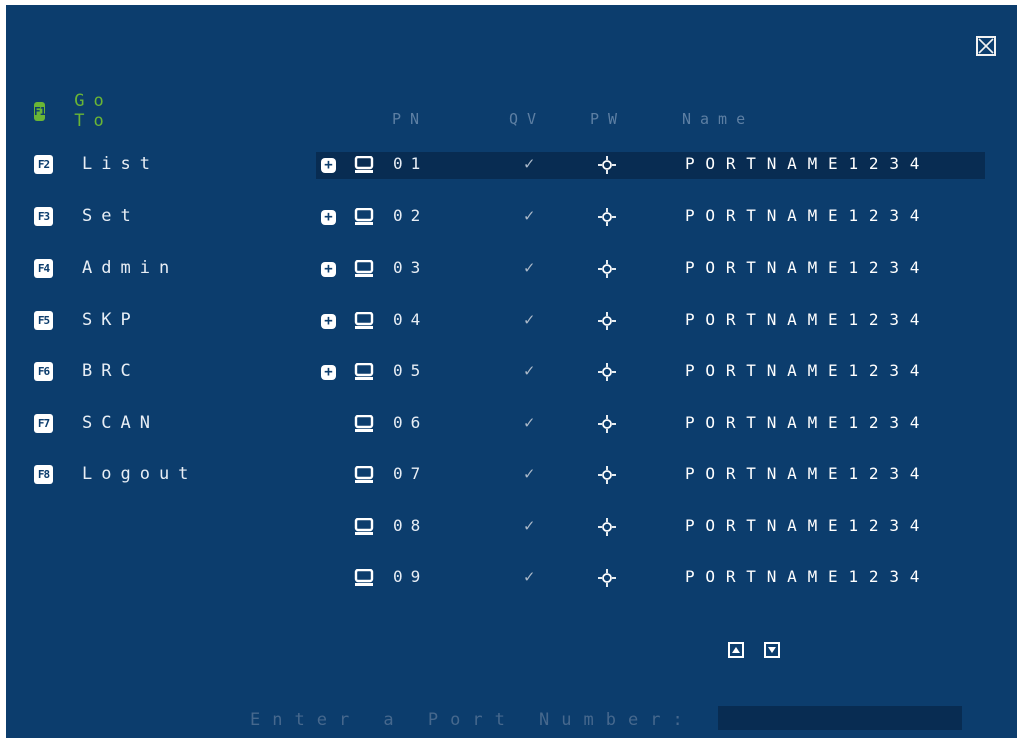  What do you see at coordinates (840, 718) in the screenshot?
I see `port-number-input` at bounding box center [840, 718].